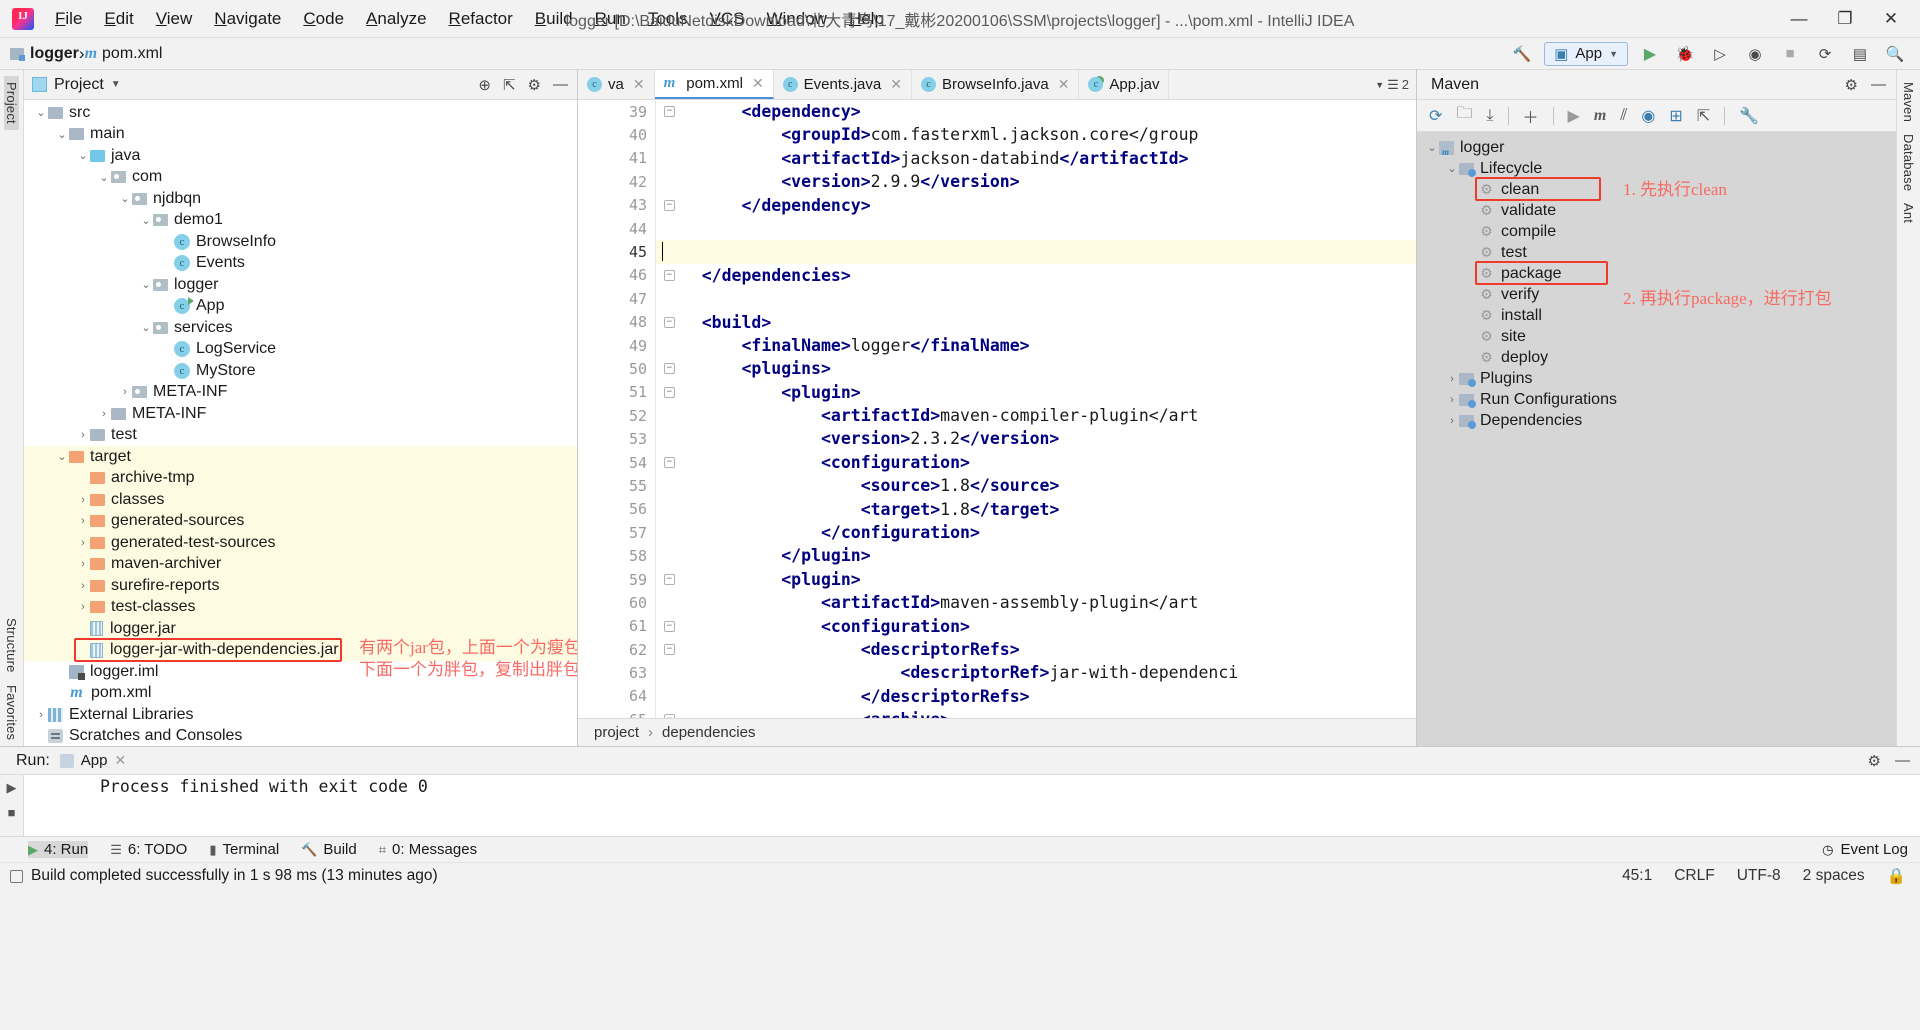 Image resolution: width=1920 pixels, height=1030 pixels. Describe the element at coordinates (1908, 213) in the screenshot. I see `strip-item-ant: Ant` at that location.